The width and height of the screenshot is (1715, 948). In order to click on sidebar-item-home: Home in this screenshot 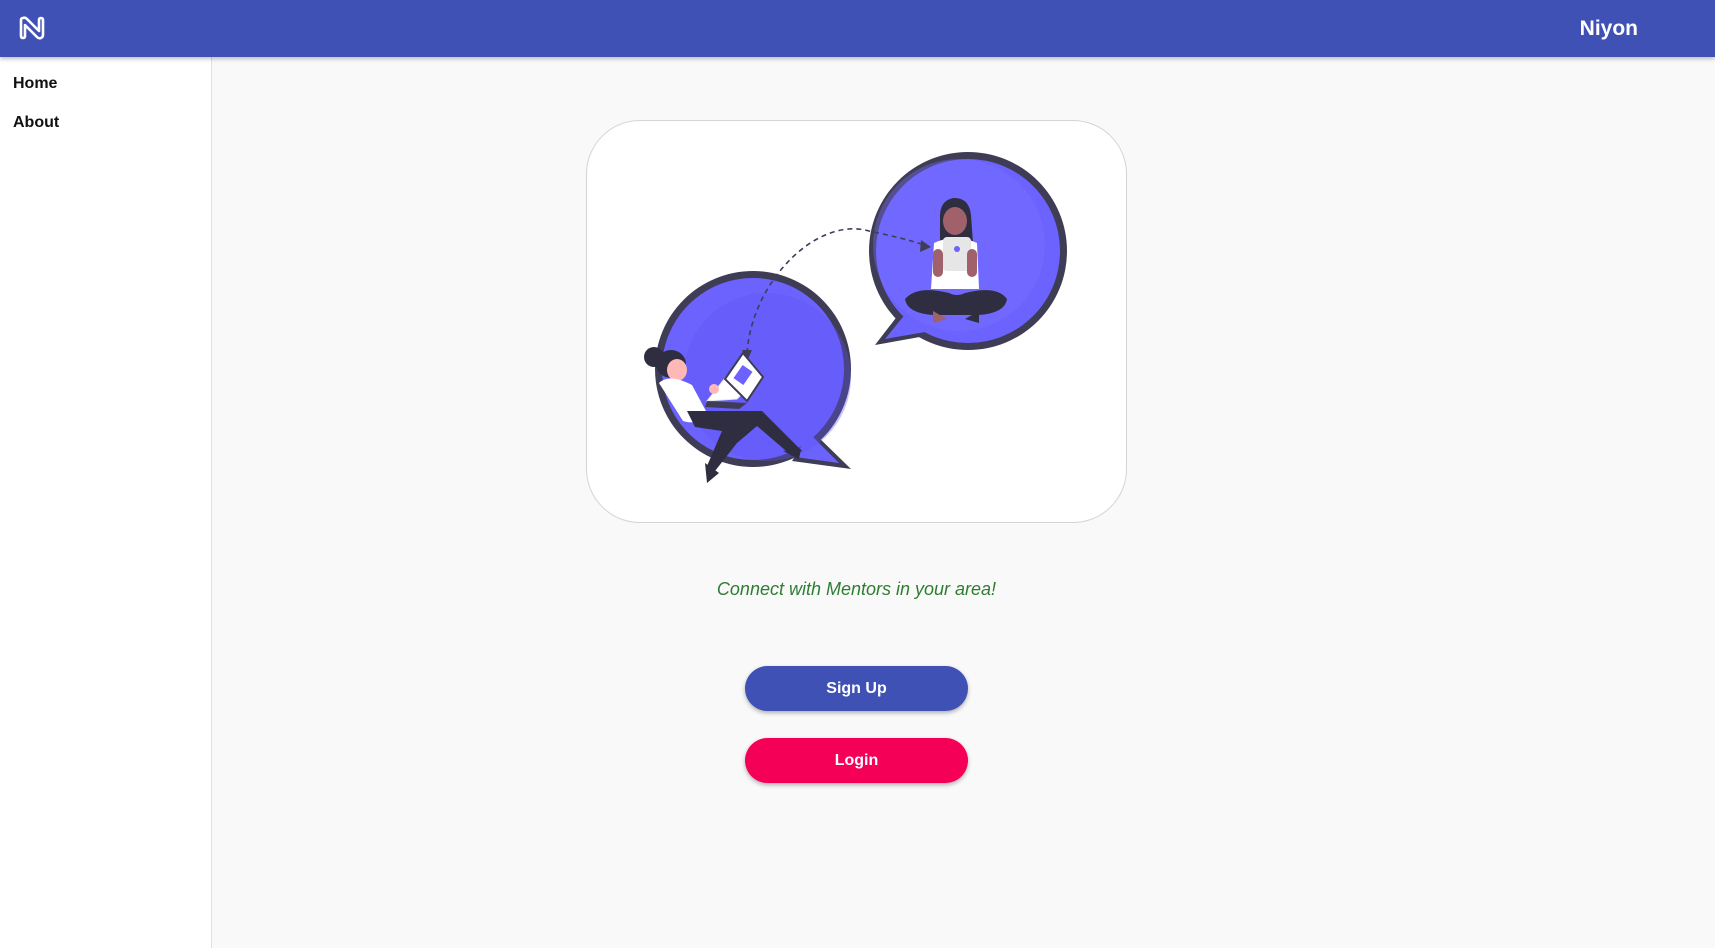, I will do `click(35, 84)`.